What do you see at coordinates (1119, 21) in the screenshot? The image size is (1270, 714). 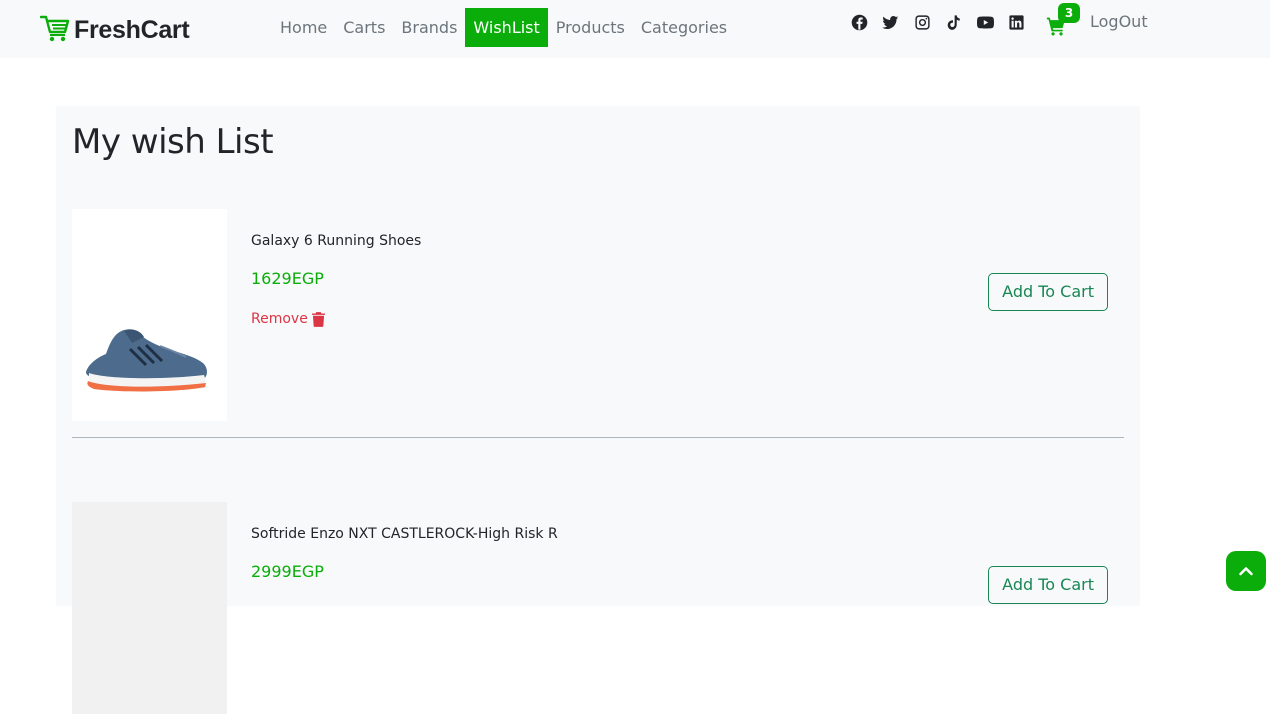 I see `logout-link: LogOut` at bounding box center [1119, 21].